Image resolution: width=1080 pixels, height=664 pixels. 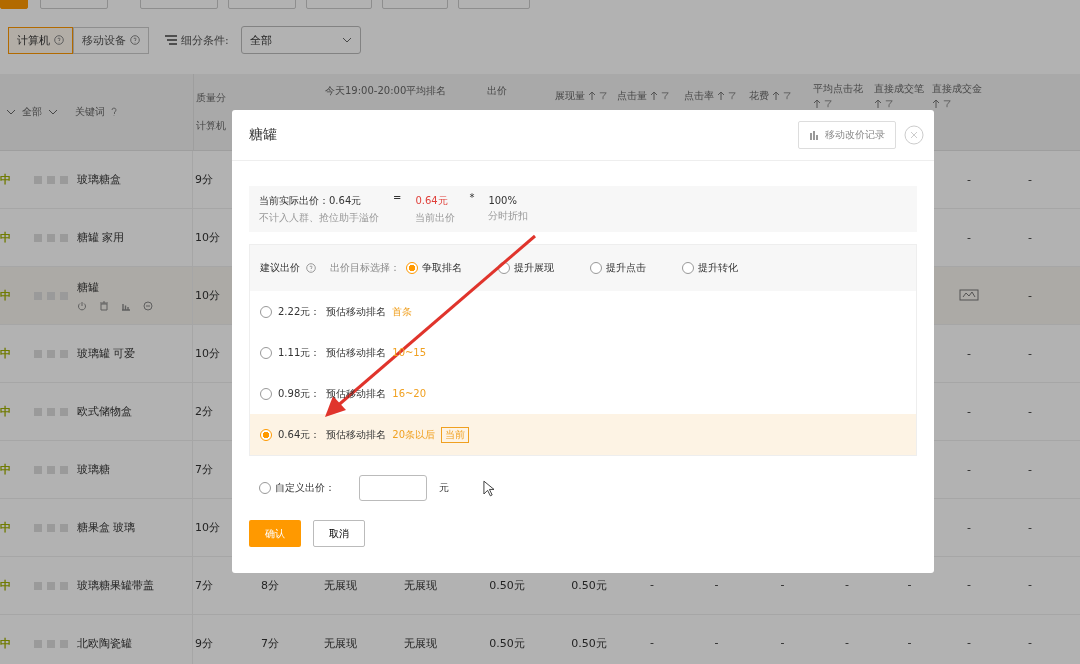 What do you see at coordinates (90, 112) in the screenshot?
I see `column-header: 关键词` at bounding box center [90, 112].